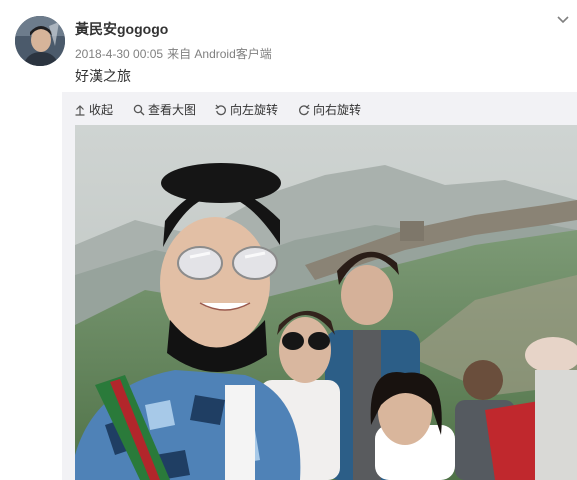 The width and height of the screenshot is (577, 480). I want to click on rotate-right-icon, so click(304, 109).